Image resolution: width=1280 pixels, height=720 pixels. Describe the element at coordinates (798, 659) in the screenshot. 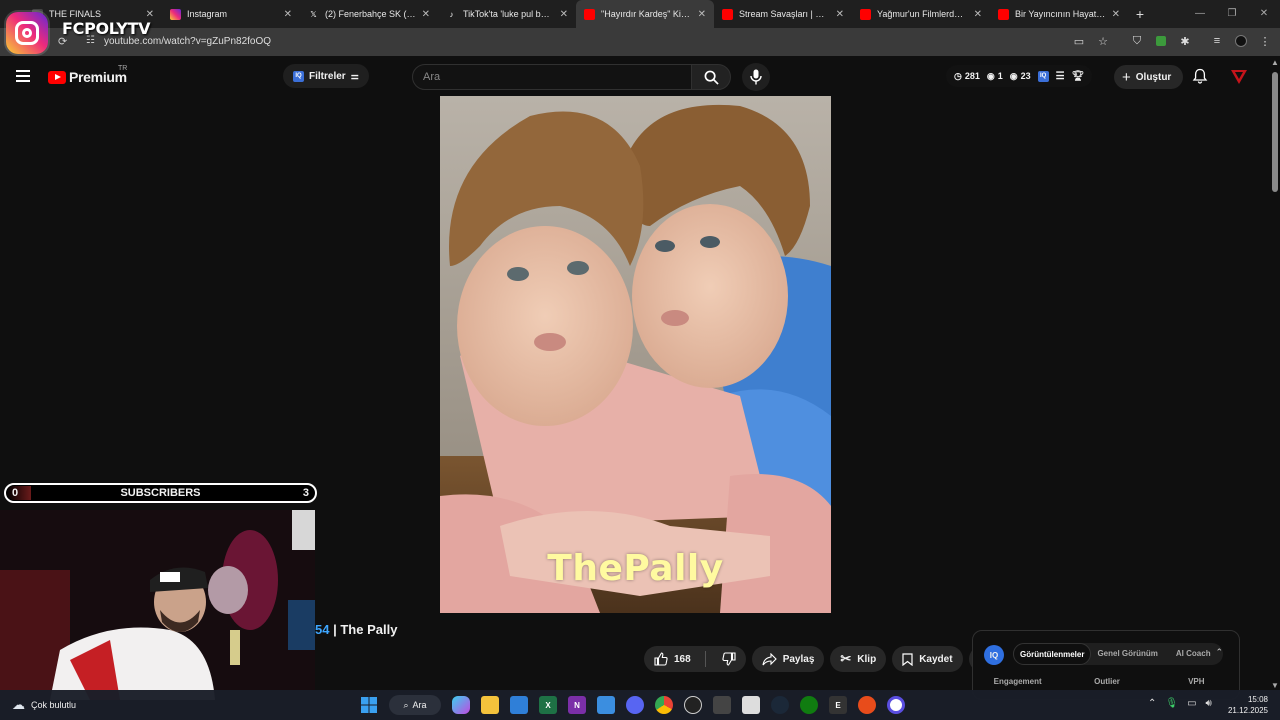

I see `share-label: Paylaş` at that location.